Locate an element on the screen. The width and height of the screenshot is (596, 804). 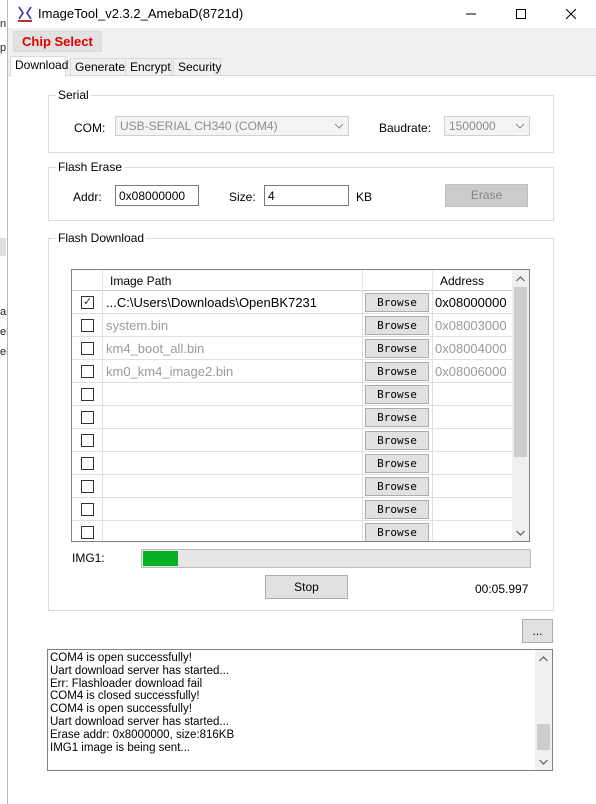
menu-bar: Chip Select is located at coordinates (302, 41).